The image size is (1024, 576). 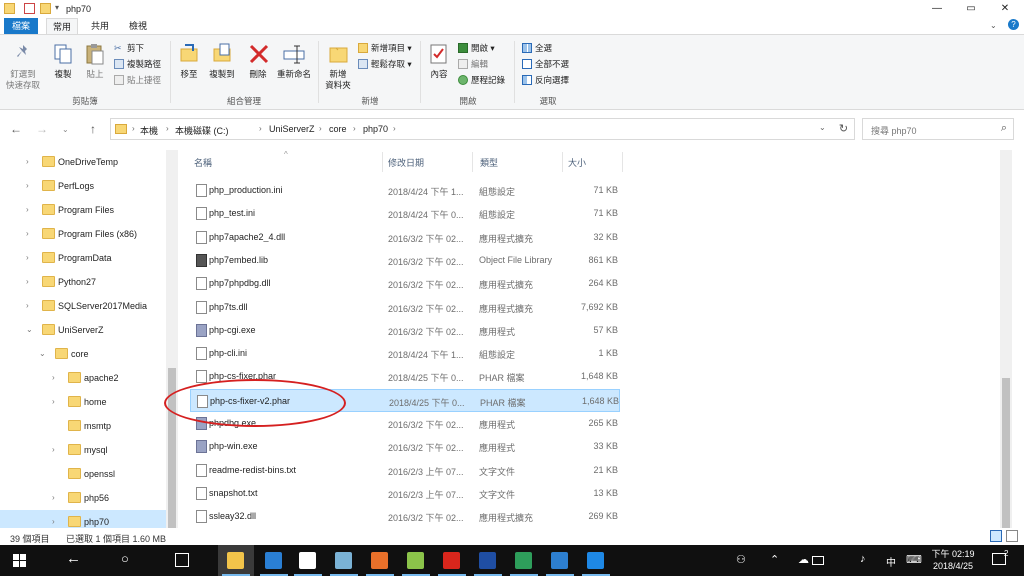 I want to click on media-player-icon, so click(x=274, y=560).